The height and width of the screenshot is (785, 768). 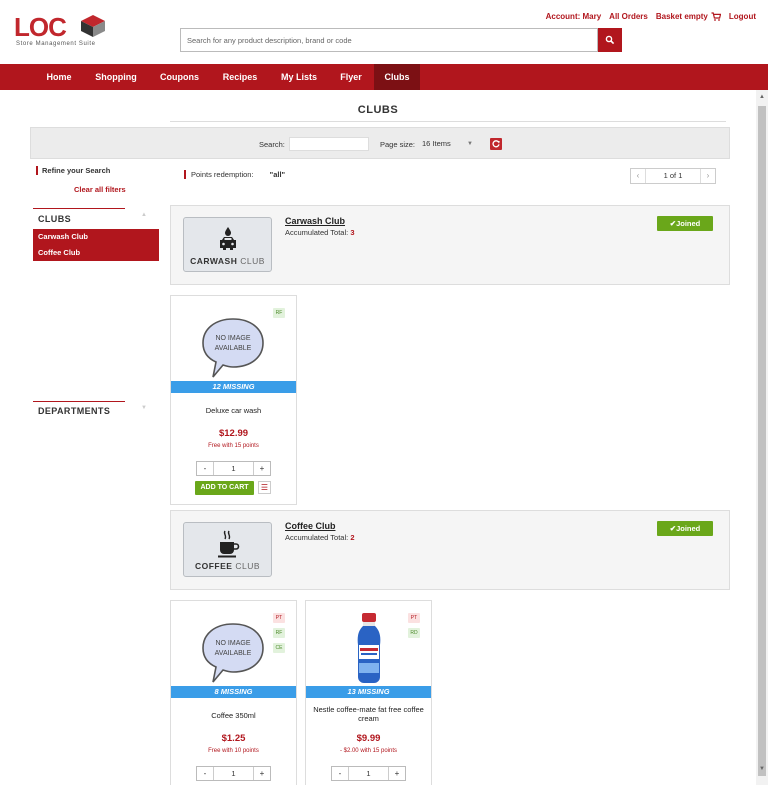 What do you see at coordinates (116, 77) in the screenshot?
I see `nav-shopping: Shopping` at bounding box center [116, 77].